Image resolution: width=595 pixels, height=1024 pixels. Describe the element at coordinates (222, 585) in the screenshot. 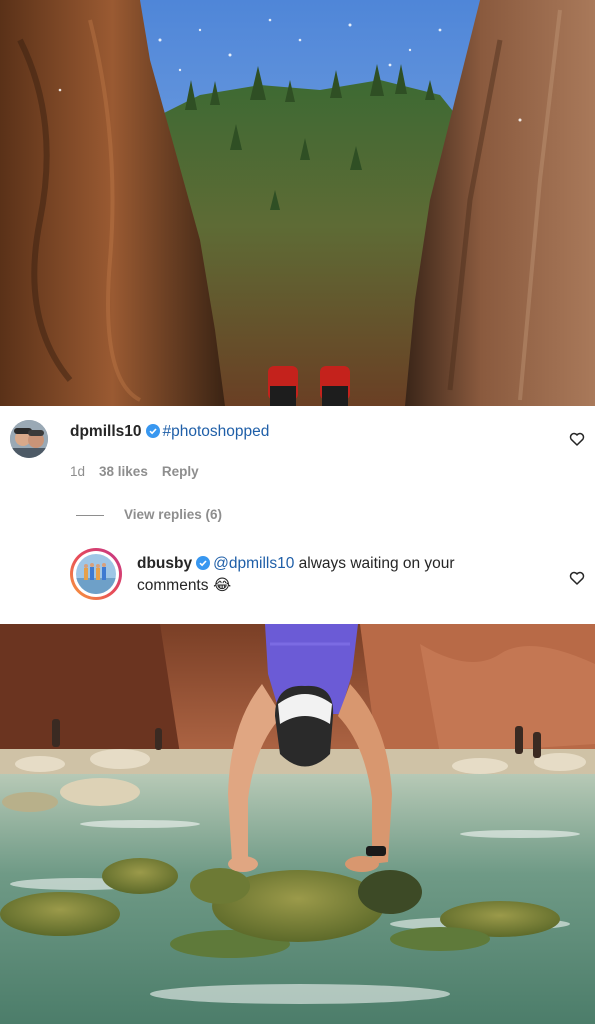

I see `laughing-emoji: 😂` at that location.